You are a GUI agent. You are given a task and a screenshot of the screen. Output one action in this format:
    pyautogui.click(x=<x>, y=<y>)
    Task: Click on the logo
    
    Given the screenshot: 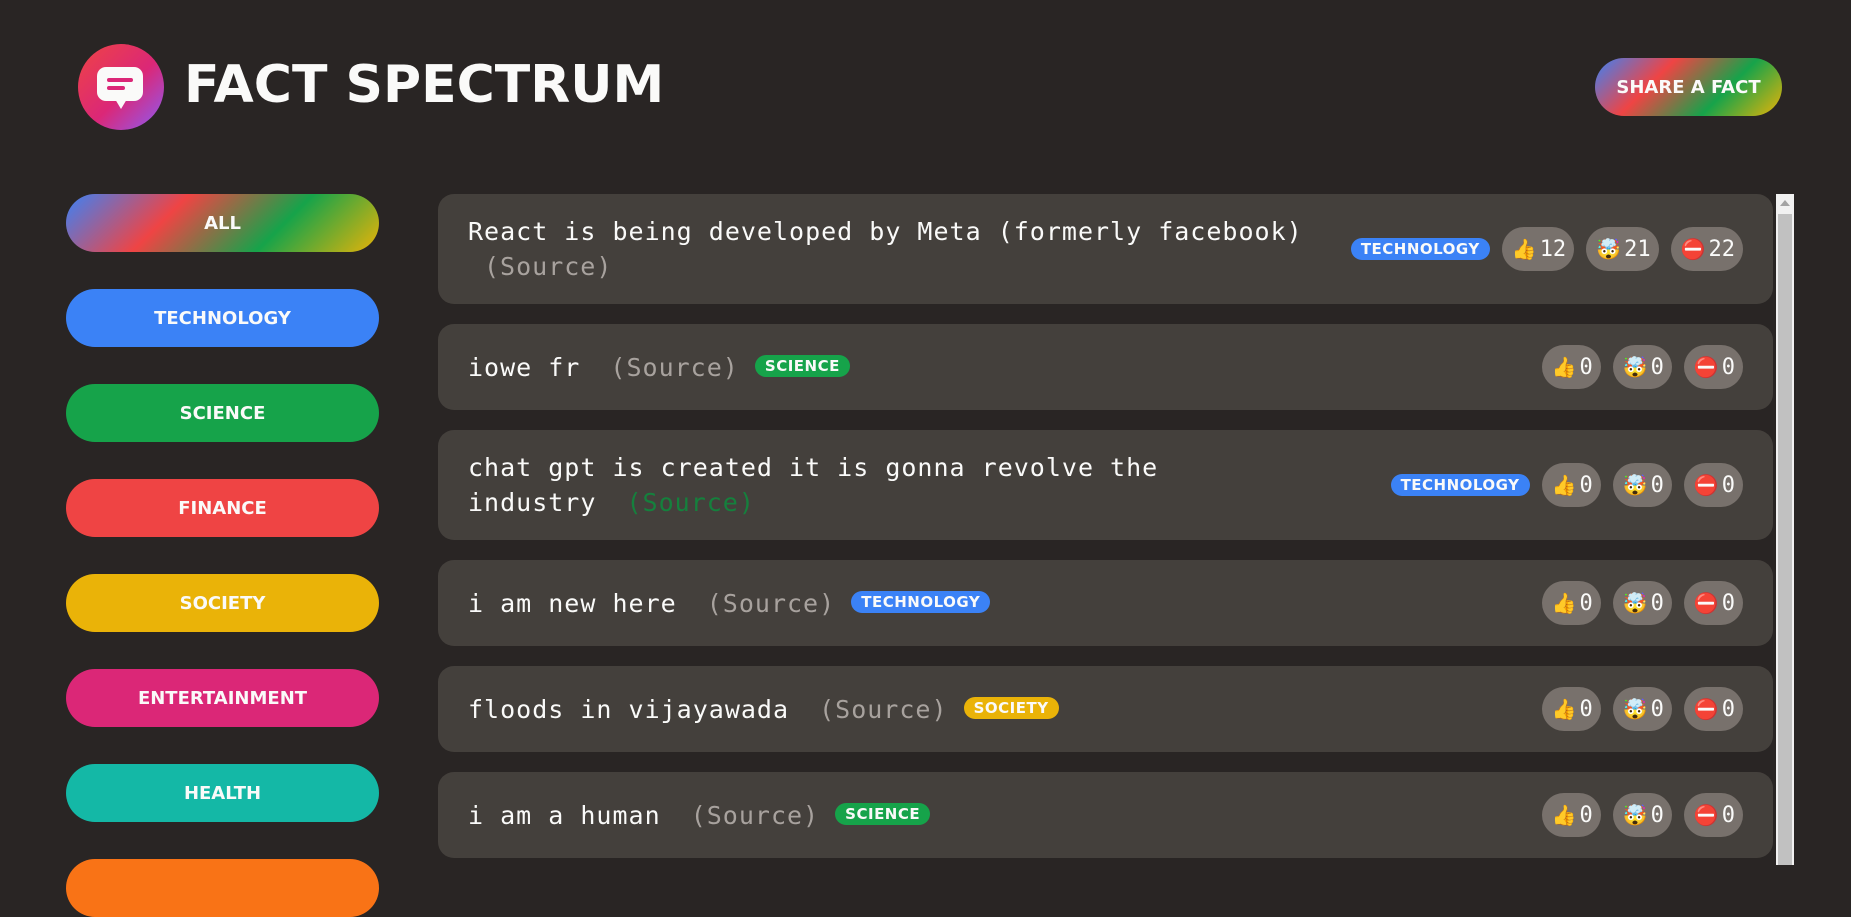 What is the action you would take?
    pyautogui.click(x=121, y=87)
    